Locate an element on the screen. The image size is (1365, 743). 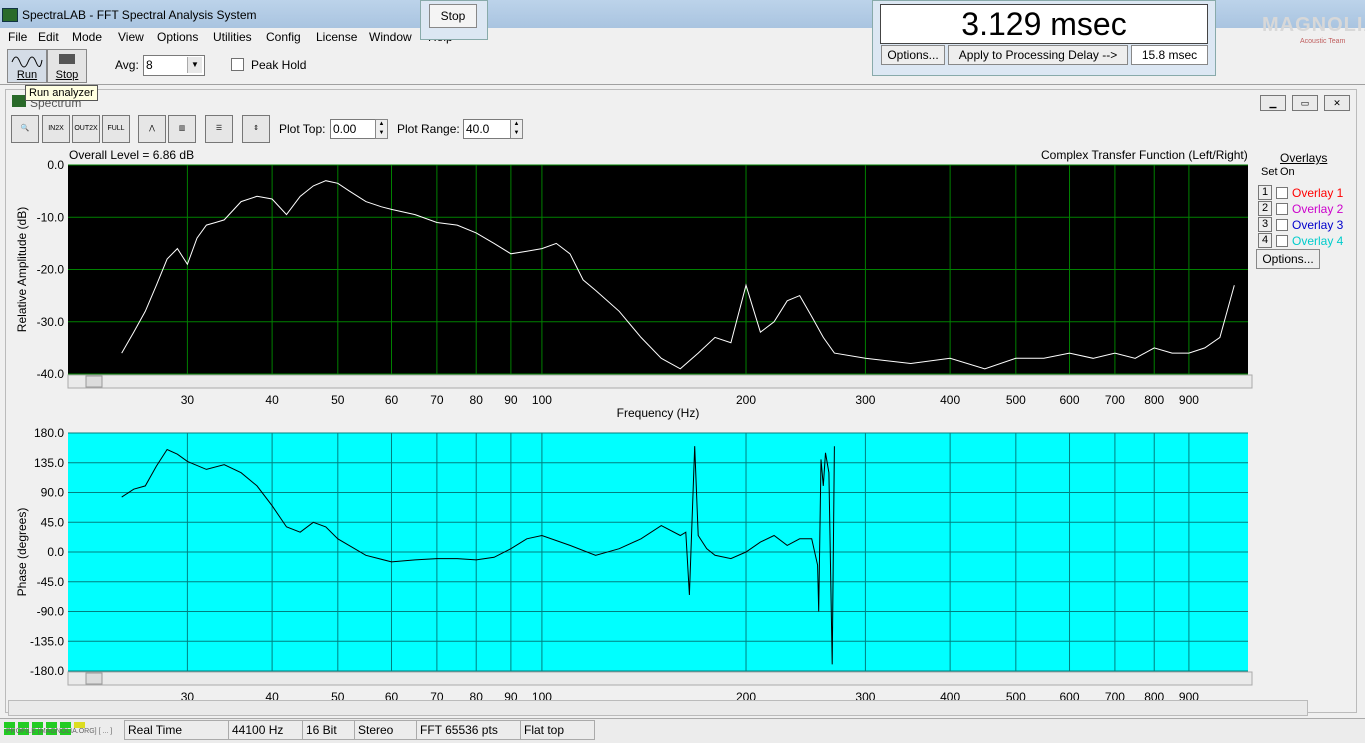
tooltip: Run analyzer is located at coordinates (61, 93).